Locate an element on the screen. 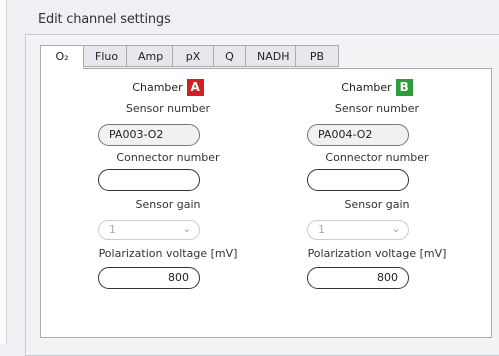  chamber-a-label: Chamber is located at coordinates (157, 87).